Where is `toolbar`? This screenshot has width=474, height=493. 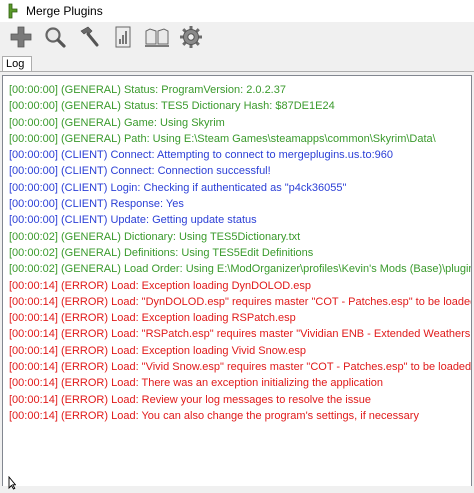
toolbar is located at coordinates (237, 37).